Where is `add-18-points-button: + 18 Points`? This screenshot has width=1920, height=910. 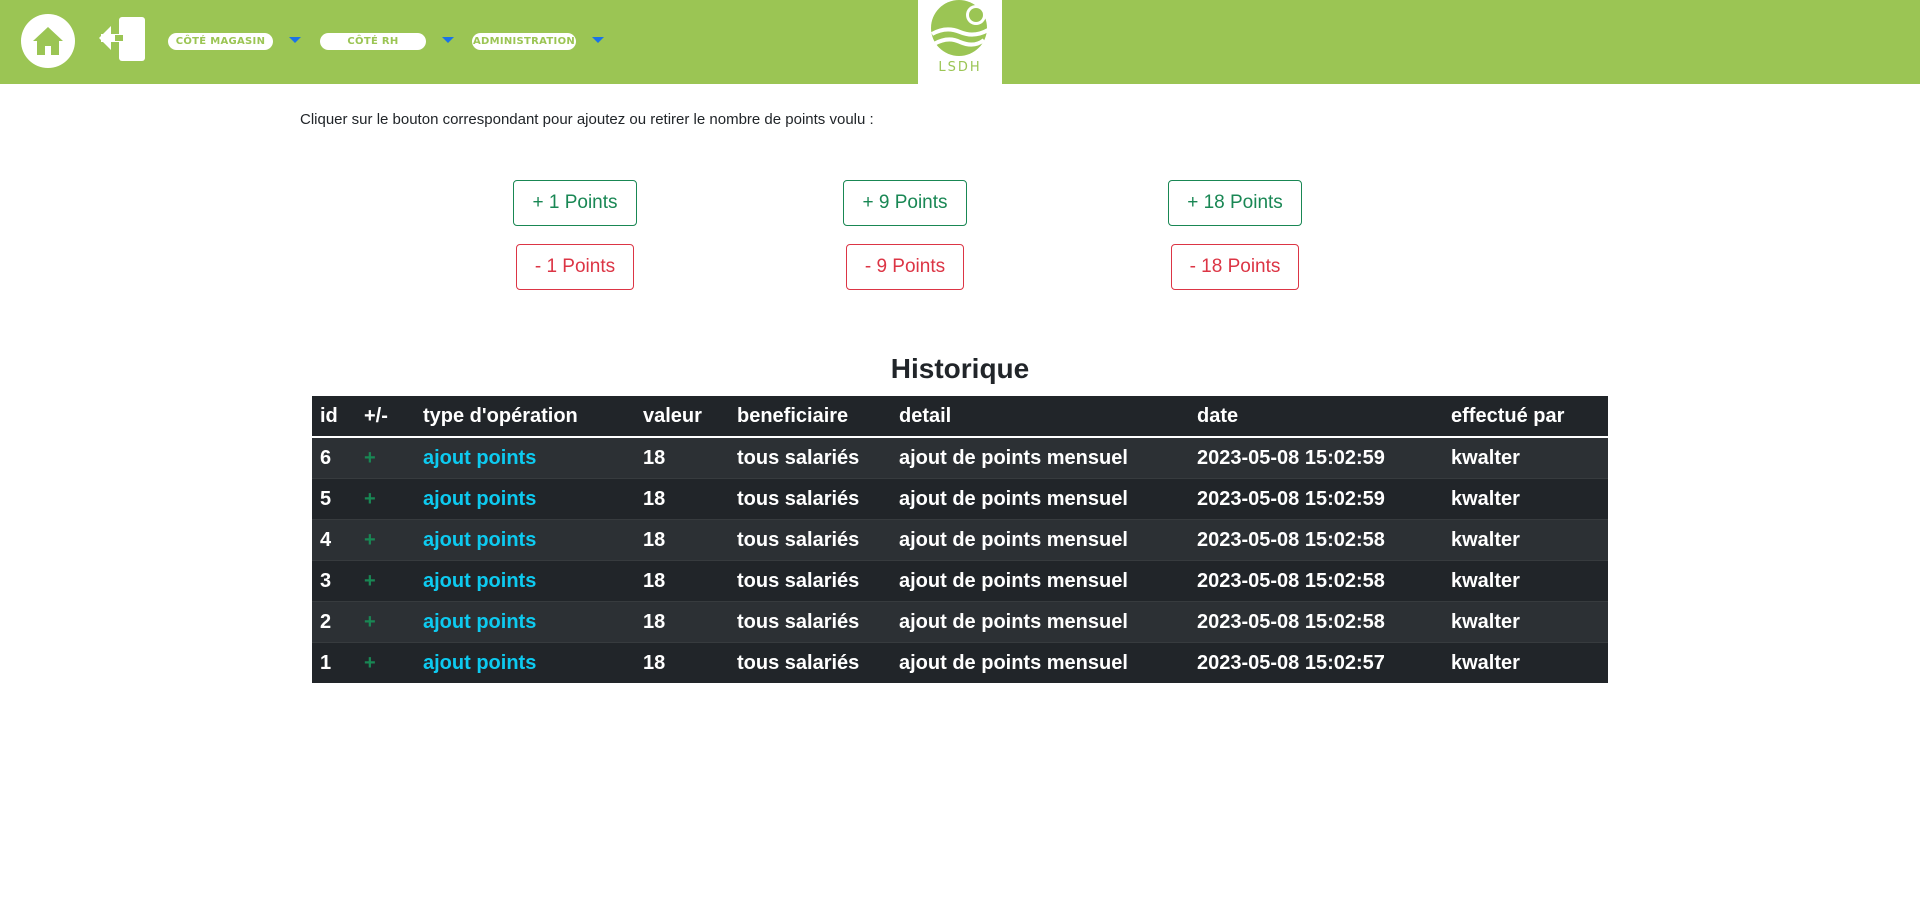 add-18-points-button: + 18 Points is located at coordinates (1235, 203).